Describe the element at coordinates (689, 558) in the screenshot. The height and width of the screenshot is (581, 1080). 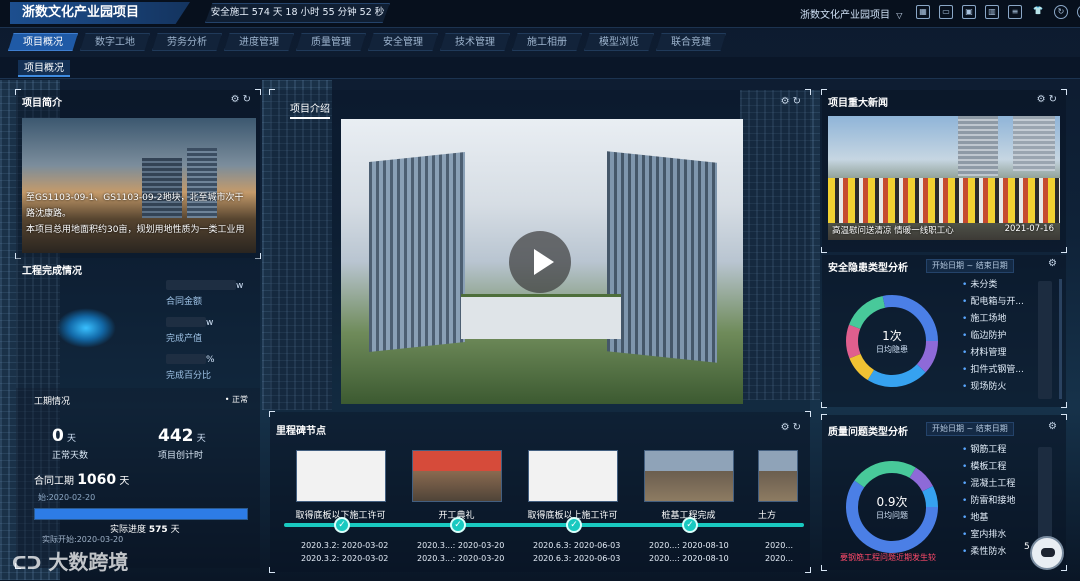
I see `milestone-date: 2020...: 2020-08-10` at that location.